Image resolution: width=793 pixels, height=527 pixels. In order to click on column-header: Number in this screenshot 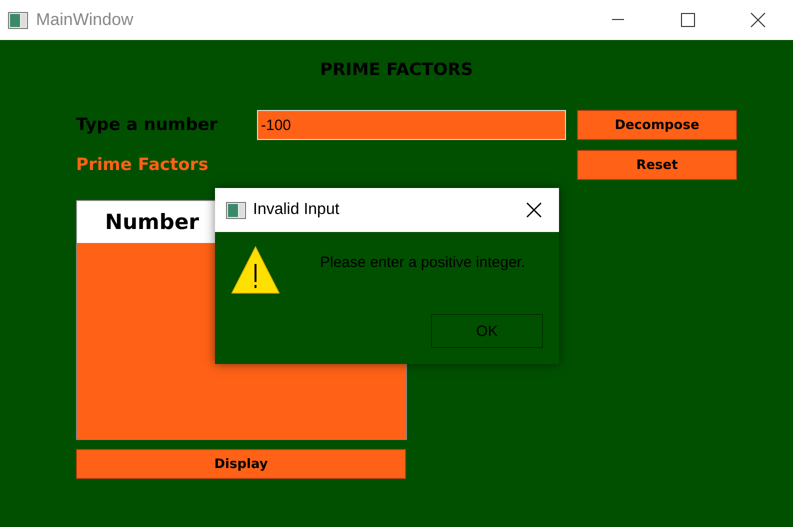, I will do `click(152, 222)`.